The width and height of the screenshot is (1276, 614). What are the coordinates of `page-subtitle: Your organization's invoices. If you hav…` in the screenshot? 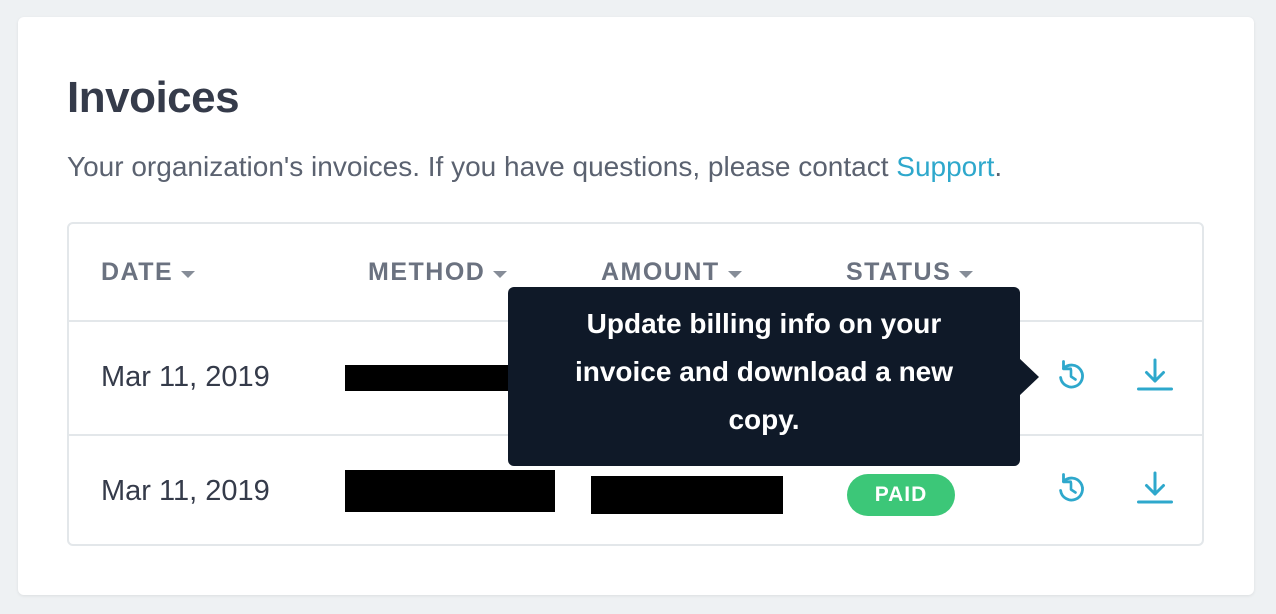 It's located at (534, 167).